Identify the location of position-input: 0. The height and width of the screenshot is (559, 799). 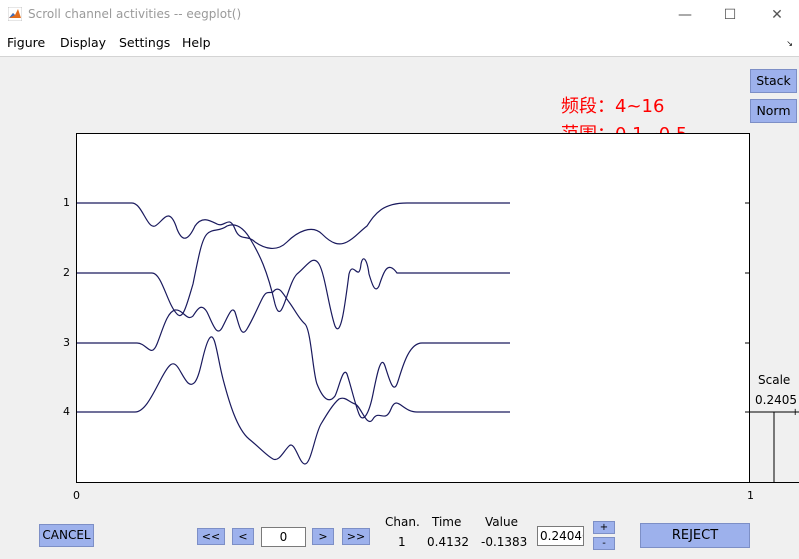
(283, 537).